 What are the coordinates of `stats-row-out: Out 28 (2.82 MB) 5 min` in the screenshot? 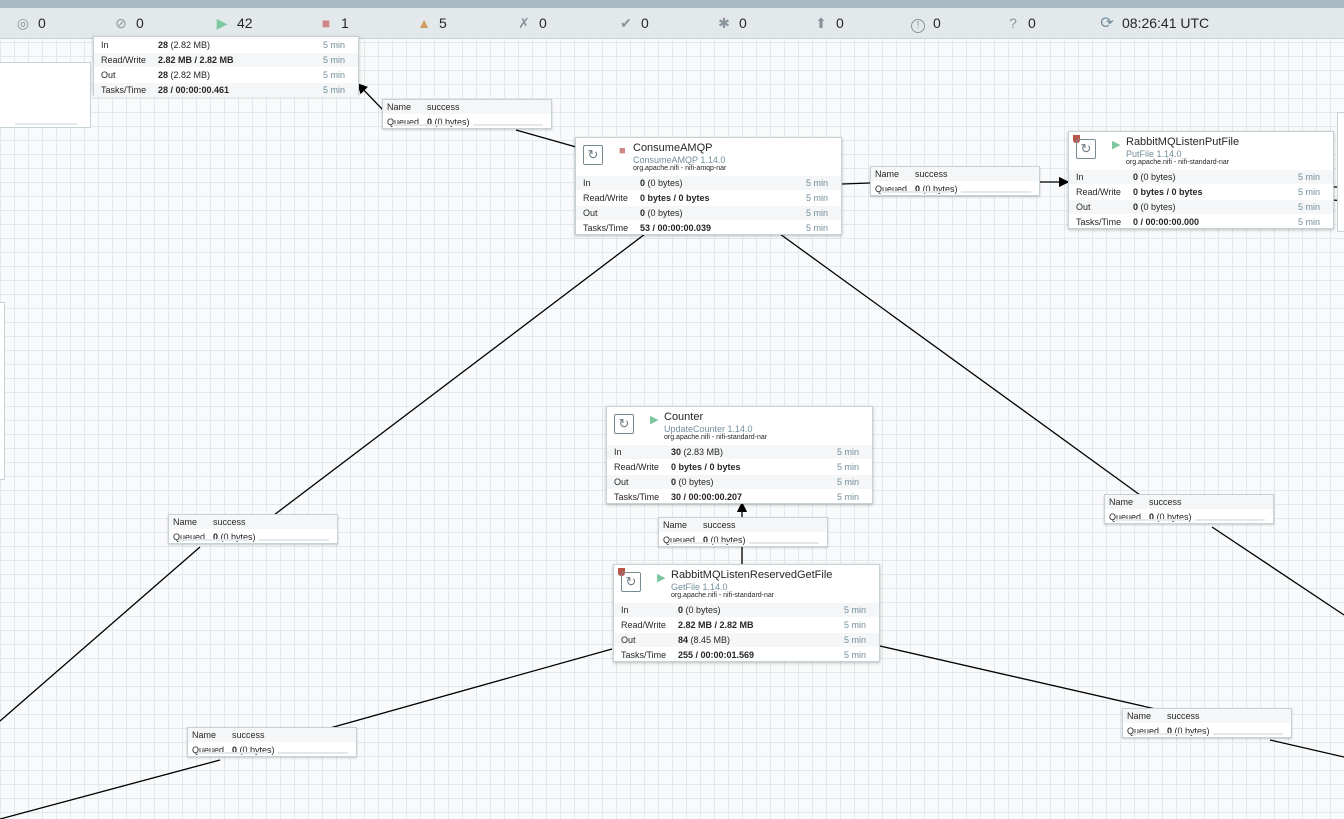 It's located at (226, 74).